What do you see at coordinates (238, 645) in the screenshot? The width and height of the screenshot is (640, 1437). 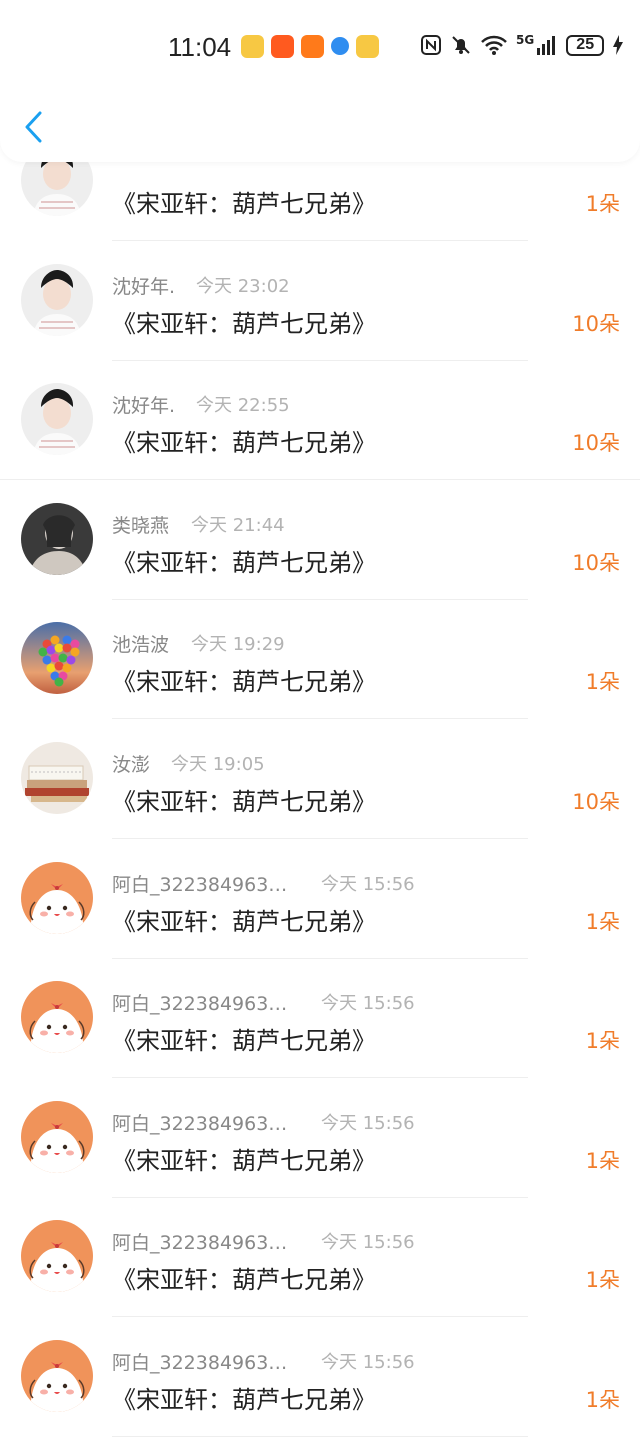 I see `send-time: 今天 19:29` at bounding box center [238, 645].